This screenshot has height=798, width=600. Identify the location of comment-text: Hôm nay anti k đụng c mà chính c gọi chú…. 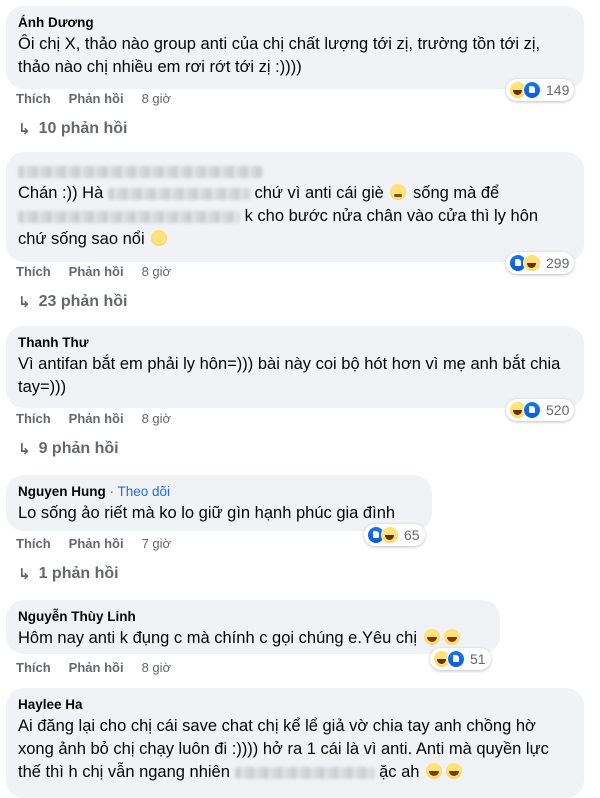
(253, 638).